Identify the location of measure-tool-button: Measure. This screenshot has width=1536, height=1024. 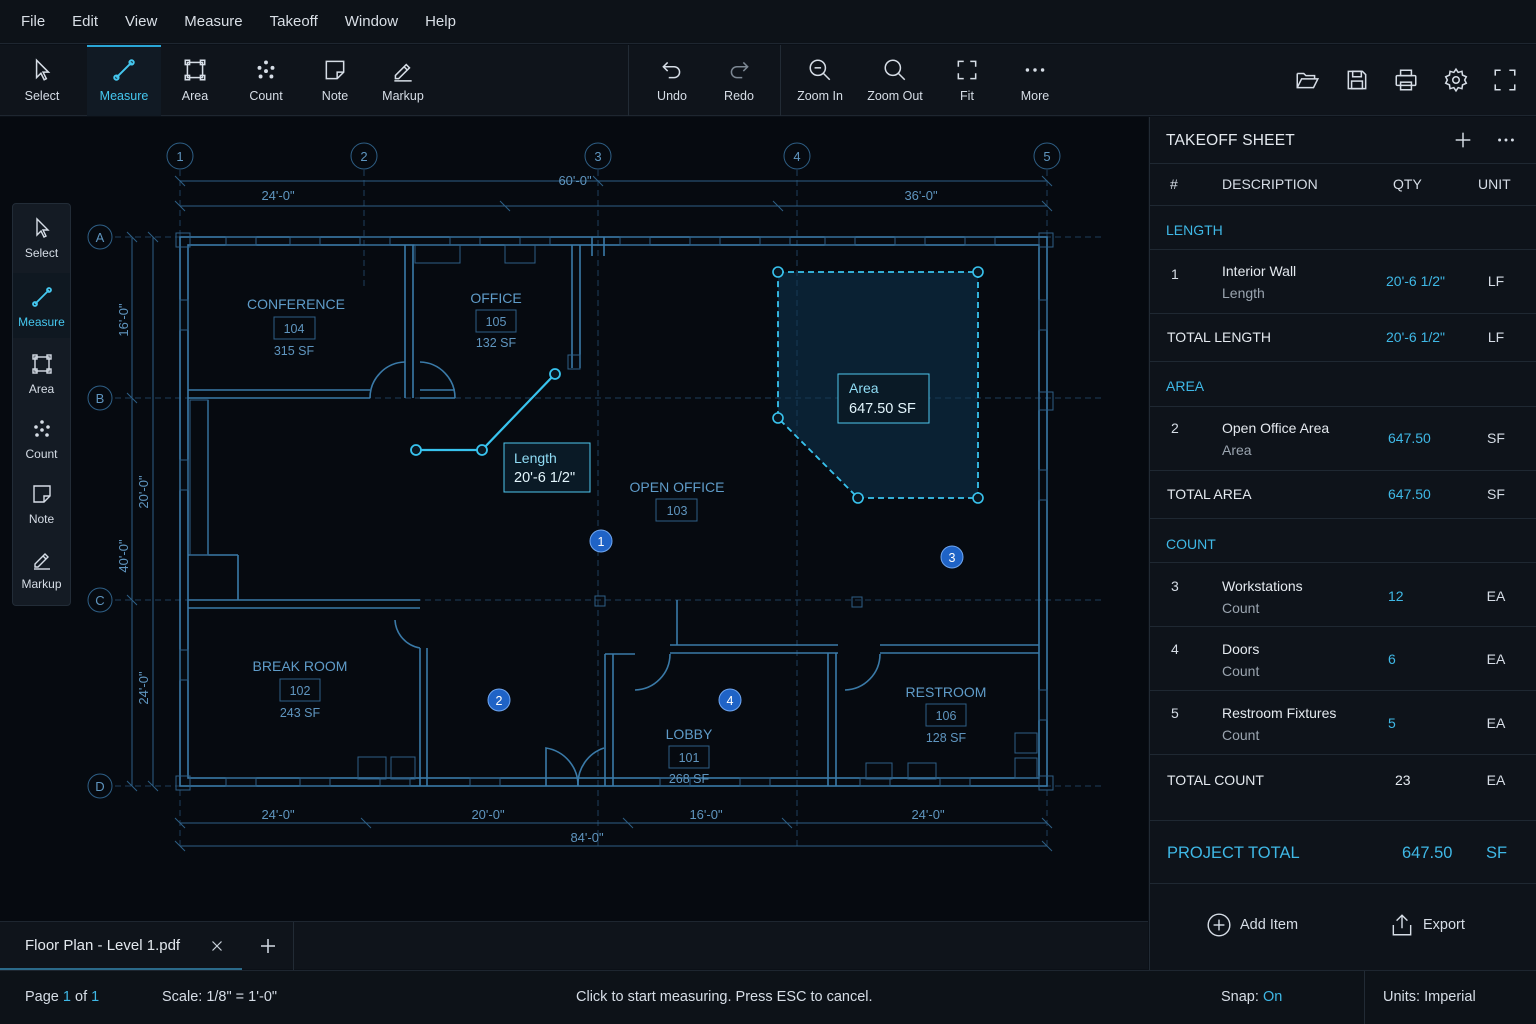
(124, 80).